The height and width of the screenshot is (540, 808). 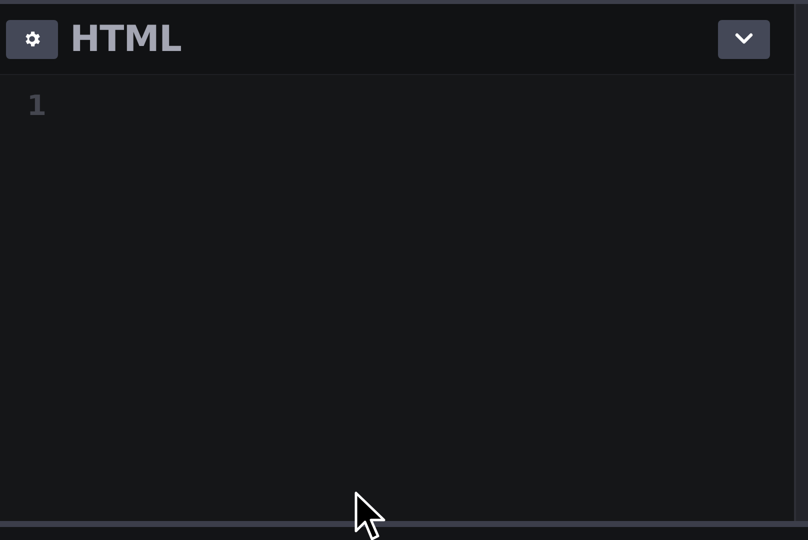 What do you see at coordinates (126, 39) in the screenshot?
I see `panel-title: HTML` at bounding box center [126, 39].